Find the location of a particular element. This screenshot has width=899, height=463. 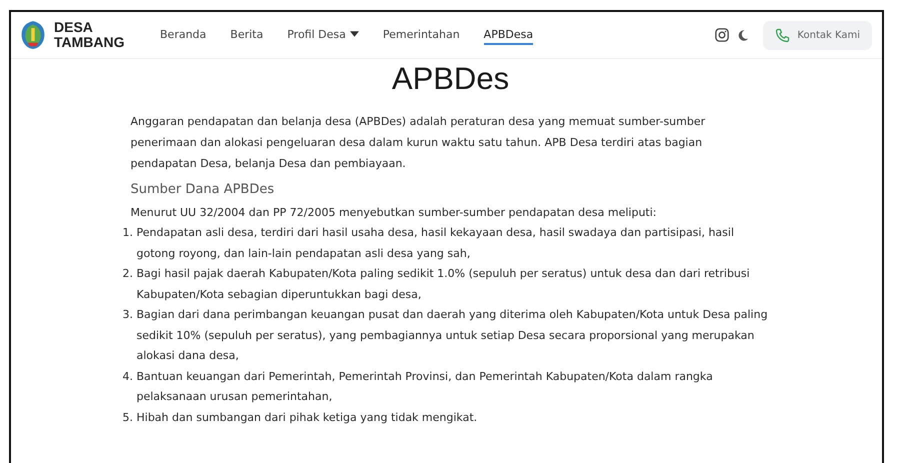

list-number: 2. is located at coordinates (128, 274).